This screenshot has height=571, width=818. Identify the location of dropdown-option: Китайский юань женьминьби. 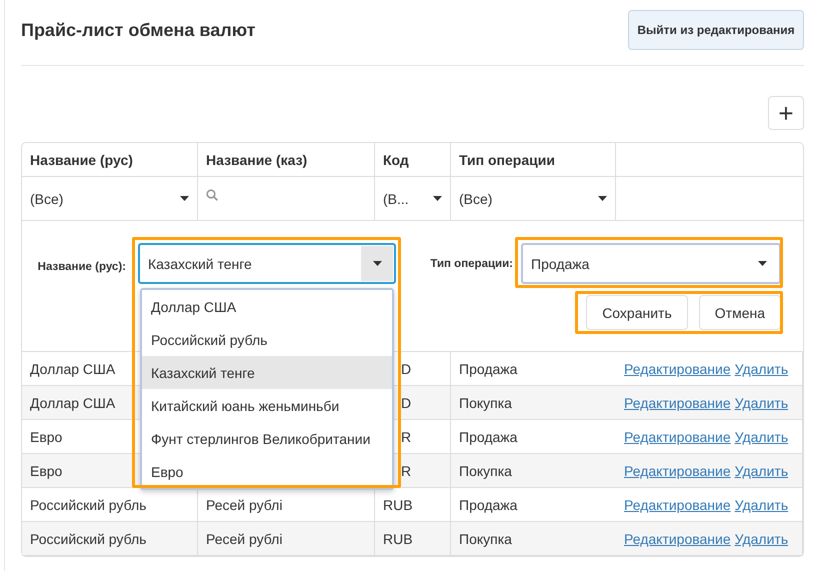
(267, 405).